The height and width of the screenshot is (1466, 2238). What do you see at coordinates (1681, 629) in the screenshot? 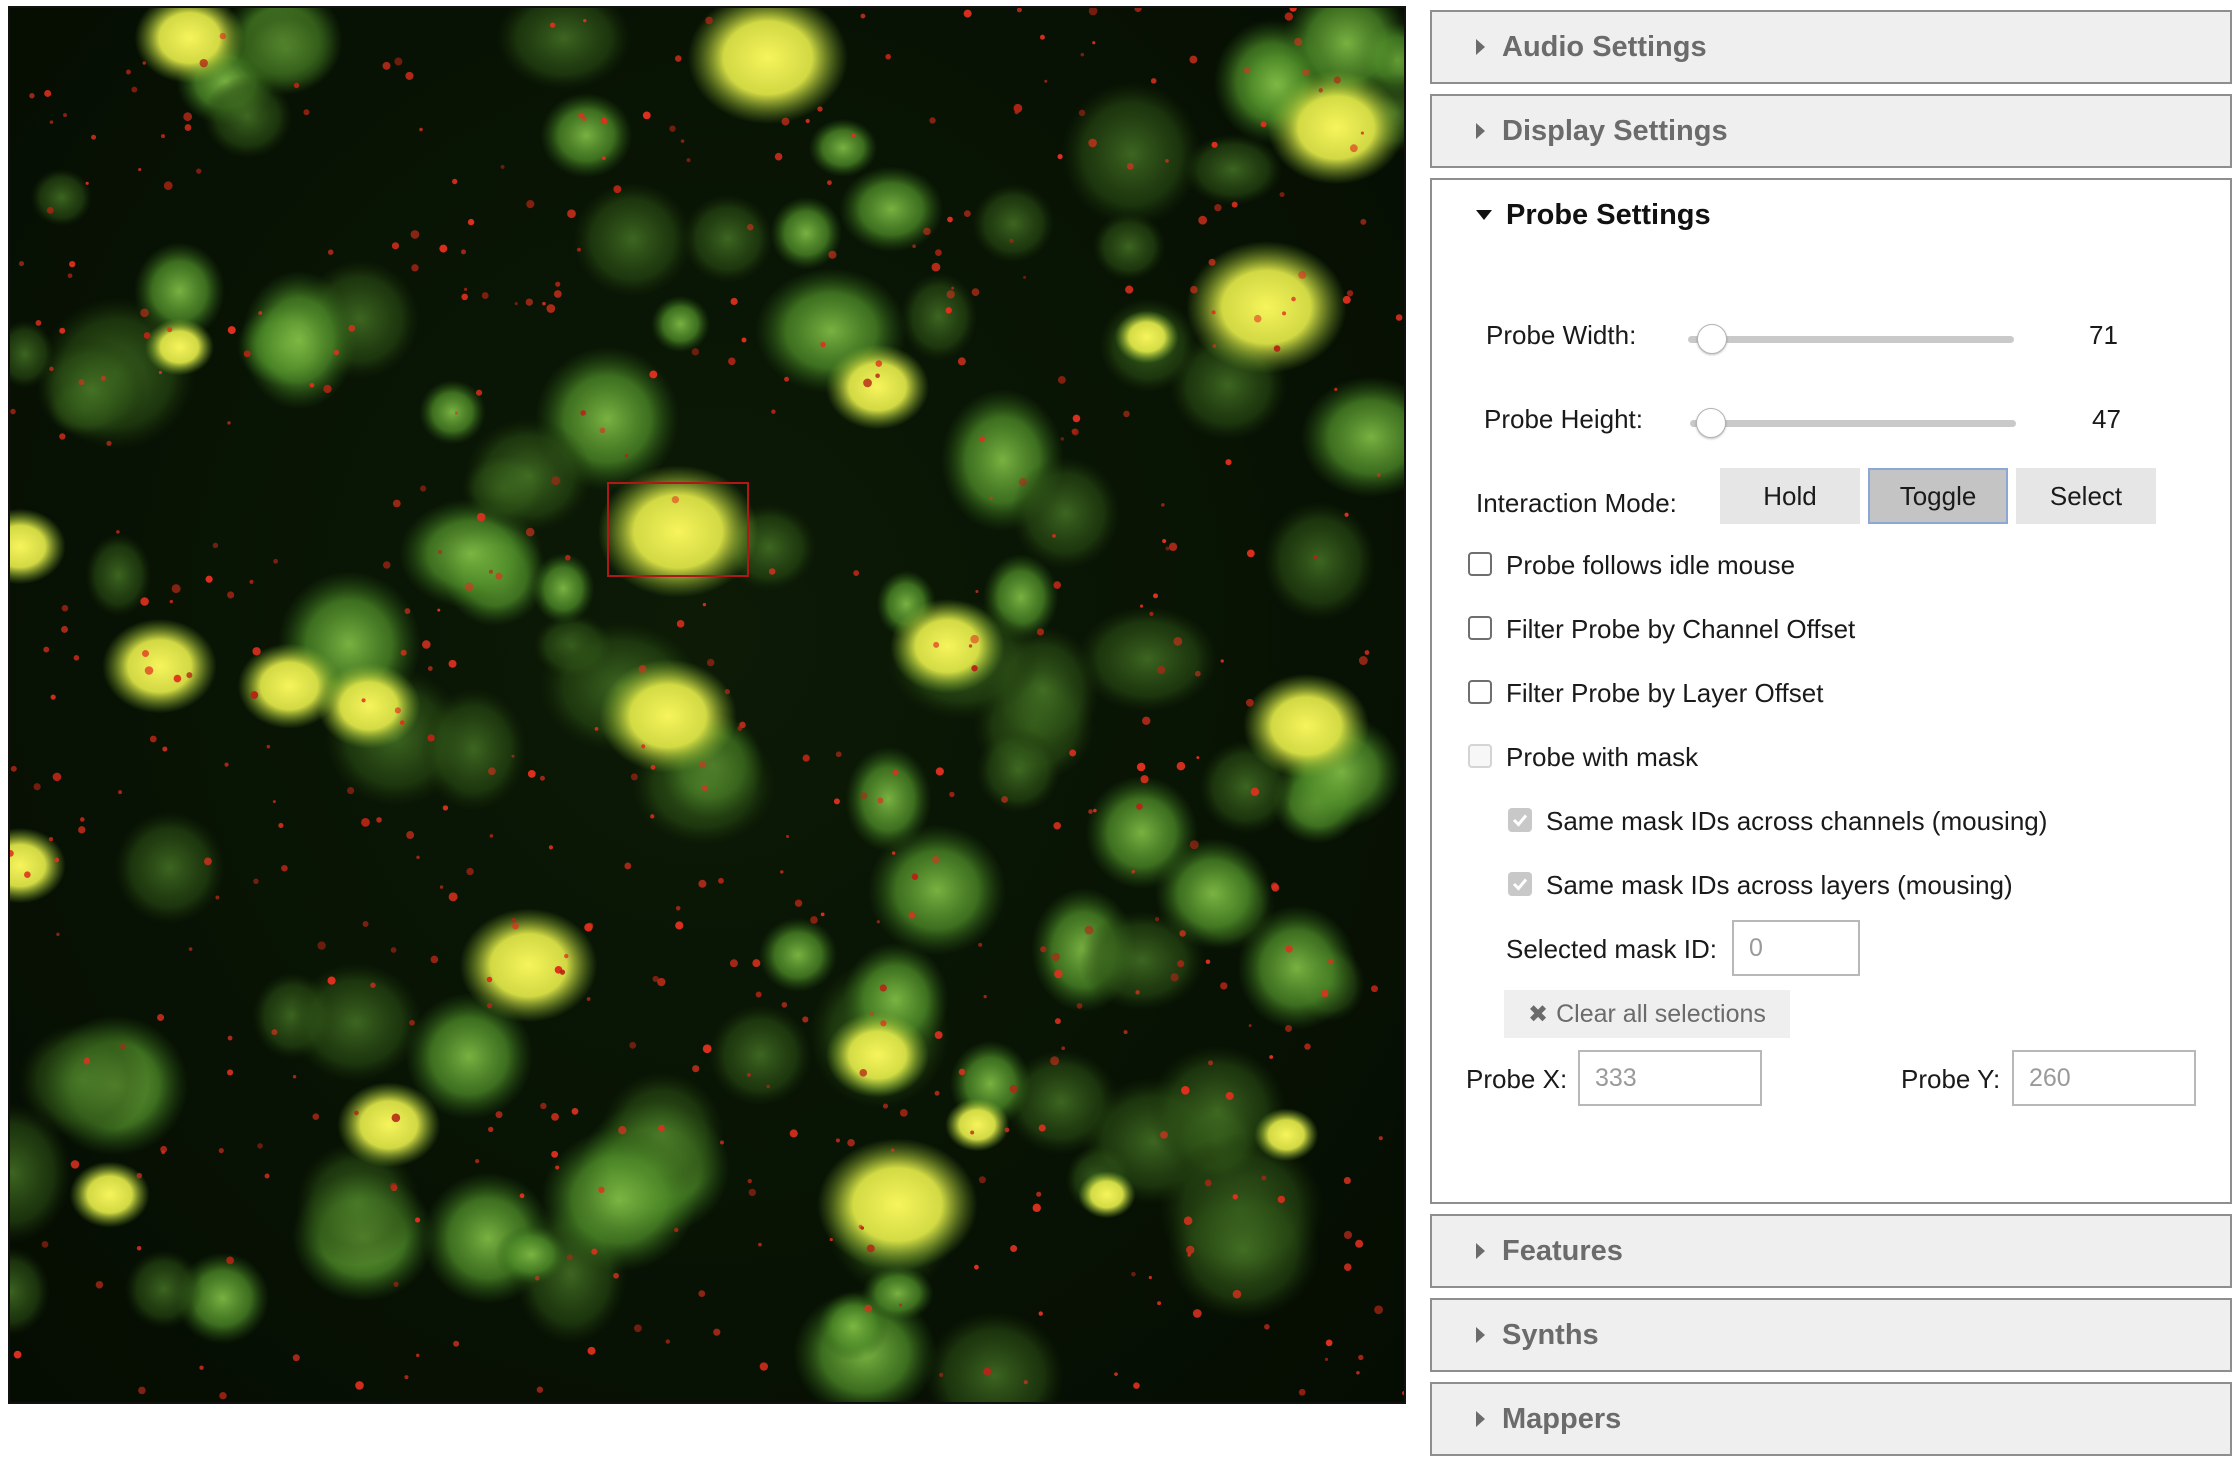
I see `channel-offset-label: Filter Probe by Channel Offset` at bounding box center [1681, 629].